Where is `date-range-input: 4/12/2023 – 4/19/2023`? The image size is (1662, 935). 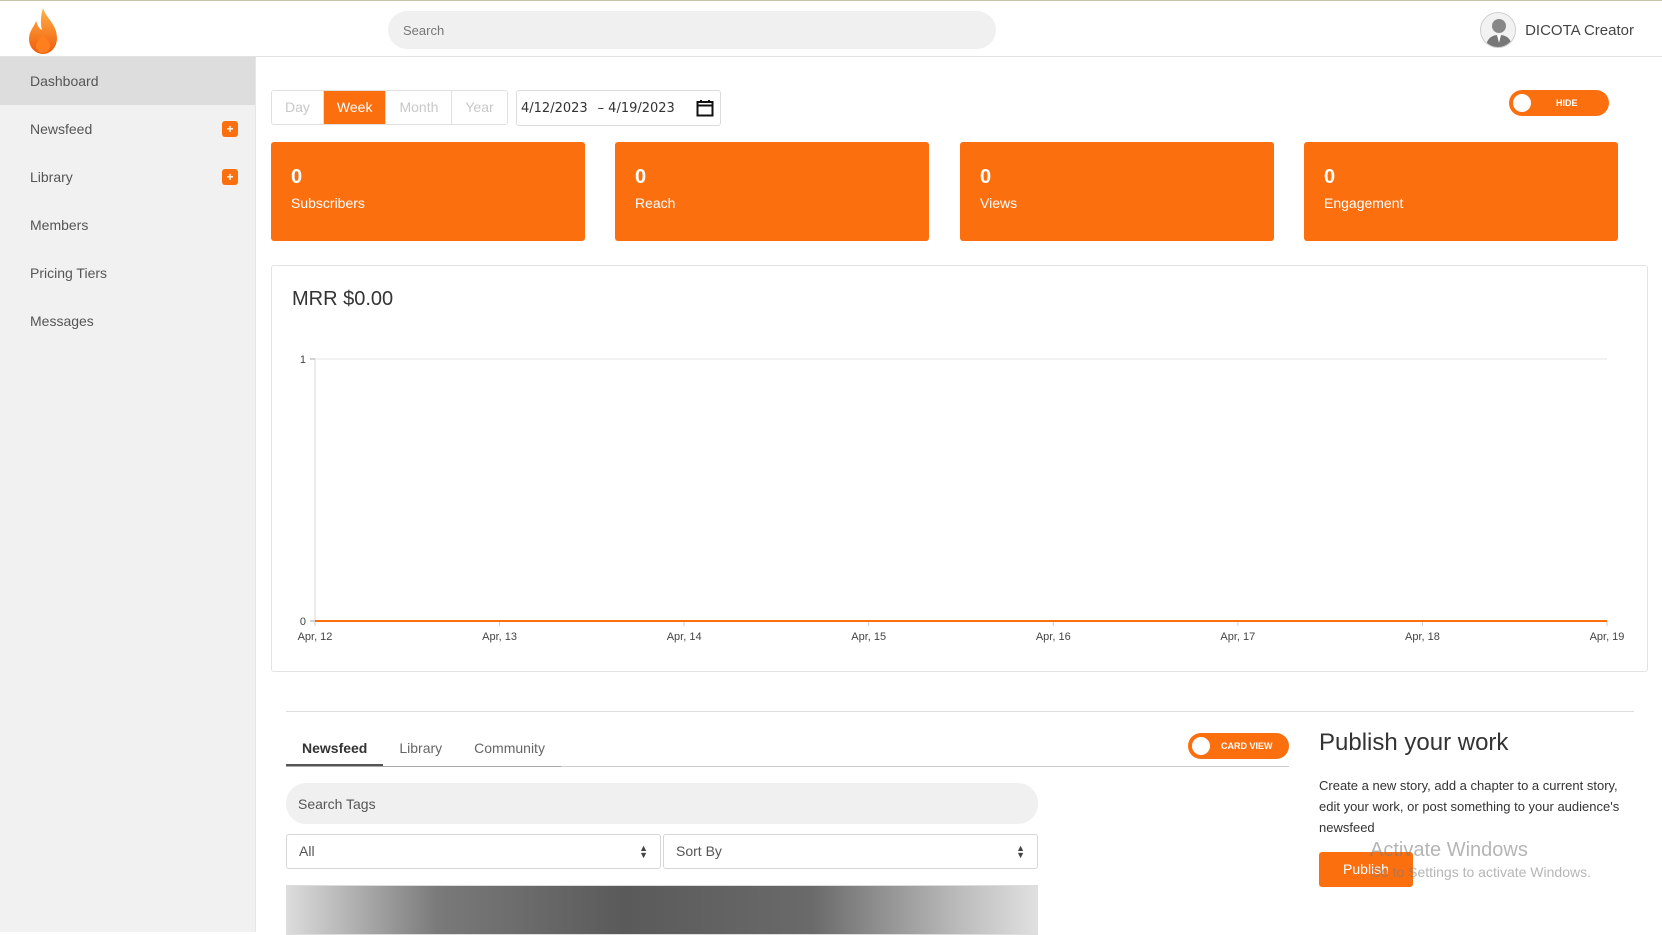
date-range-input: 4/12/2023 – 4/19/2023 is located at coordinates (618, 108).